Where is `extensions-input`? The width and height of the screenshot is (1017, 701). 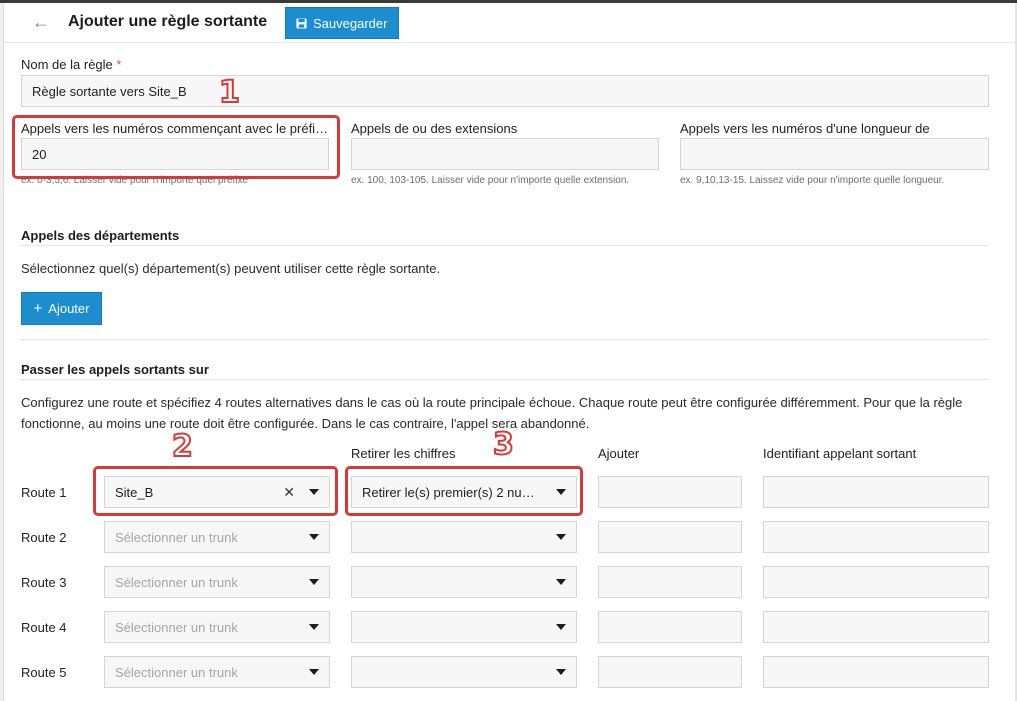 extensions-input is located at coordinates (505, 154).